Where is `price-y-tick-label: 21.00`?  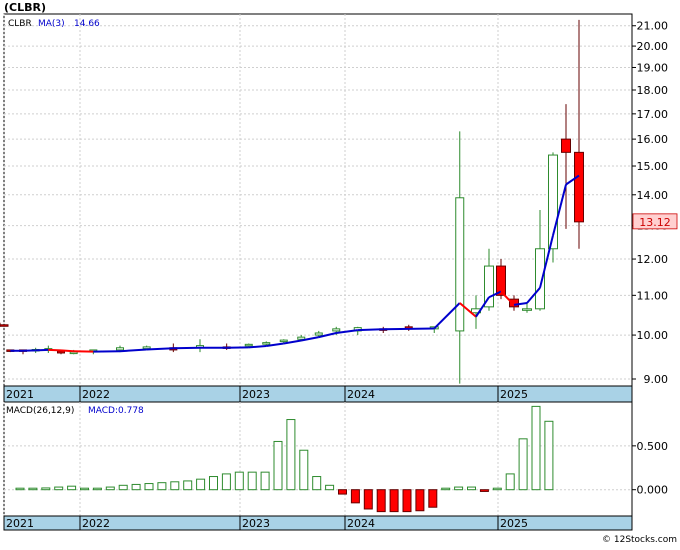
price-y-tick-label: 21.00 is located at coordinates (653, 26).